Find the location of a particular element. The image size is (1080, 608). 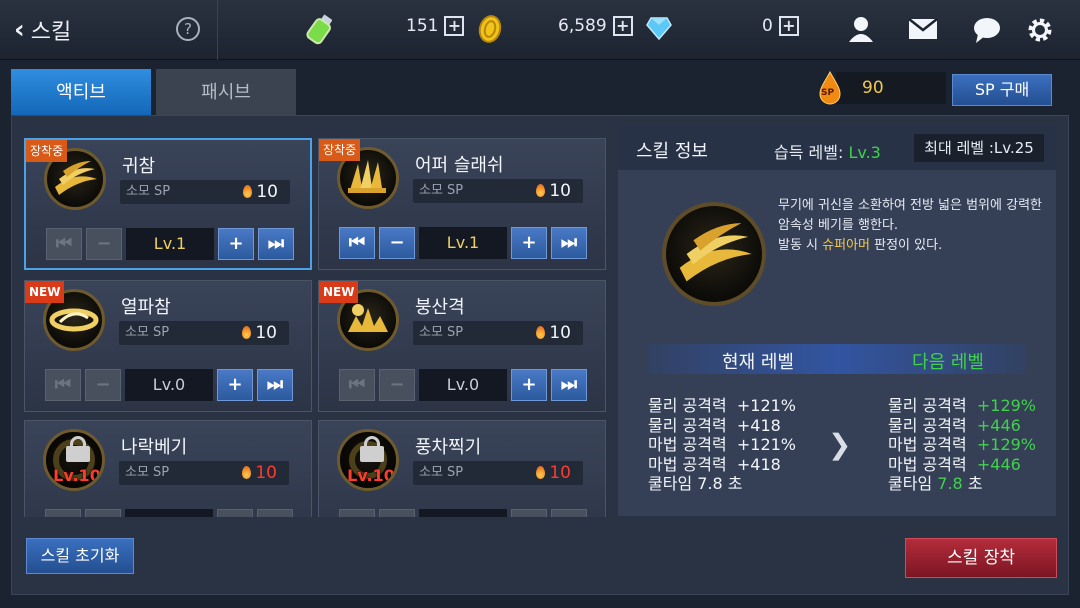

add-gold-button: + is located at coordinates (622, 26).